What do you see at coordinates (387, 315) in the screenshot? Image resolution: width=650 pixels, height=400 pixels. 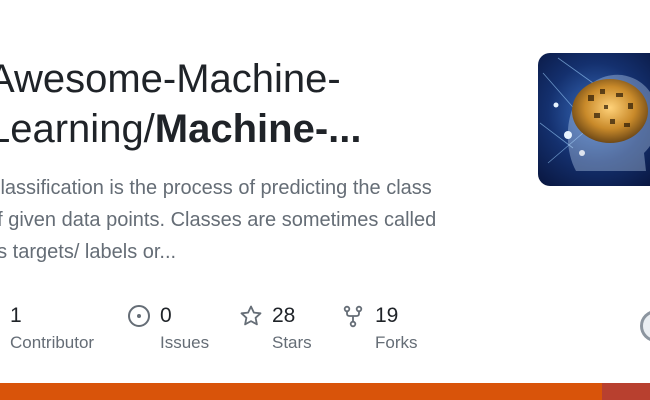 I see `forks-count: 19` at bounding box center [387, 315].